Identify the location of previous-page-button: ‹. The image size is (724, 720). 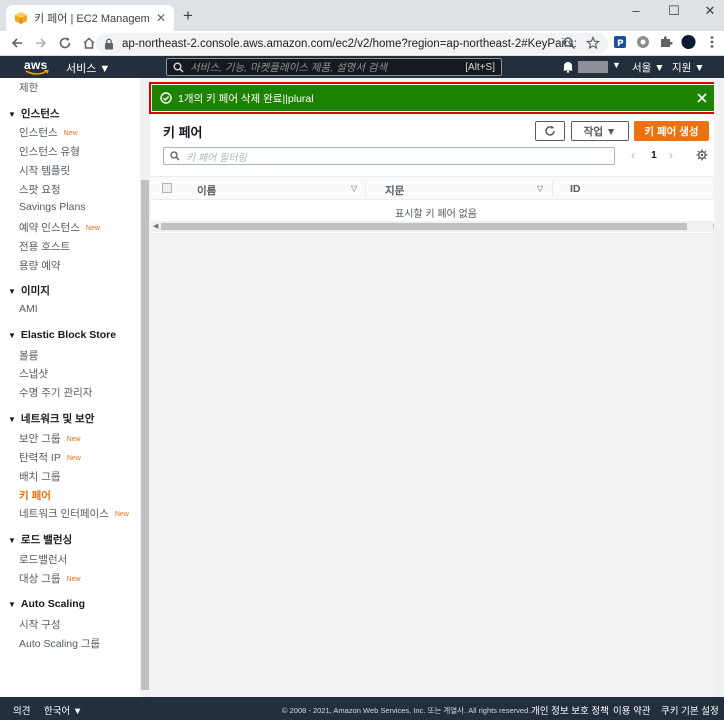
(633, 155).